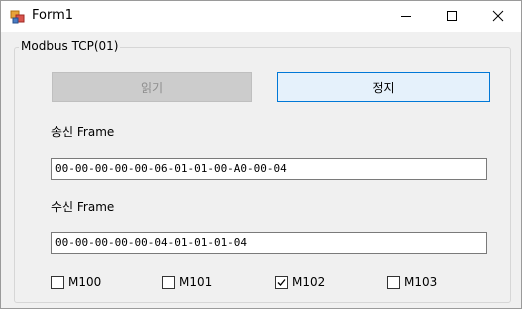  I want to click on checkbox-m100: M100, so click(76, 282).